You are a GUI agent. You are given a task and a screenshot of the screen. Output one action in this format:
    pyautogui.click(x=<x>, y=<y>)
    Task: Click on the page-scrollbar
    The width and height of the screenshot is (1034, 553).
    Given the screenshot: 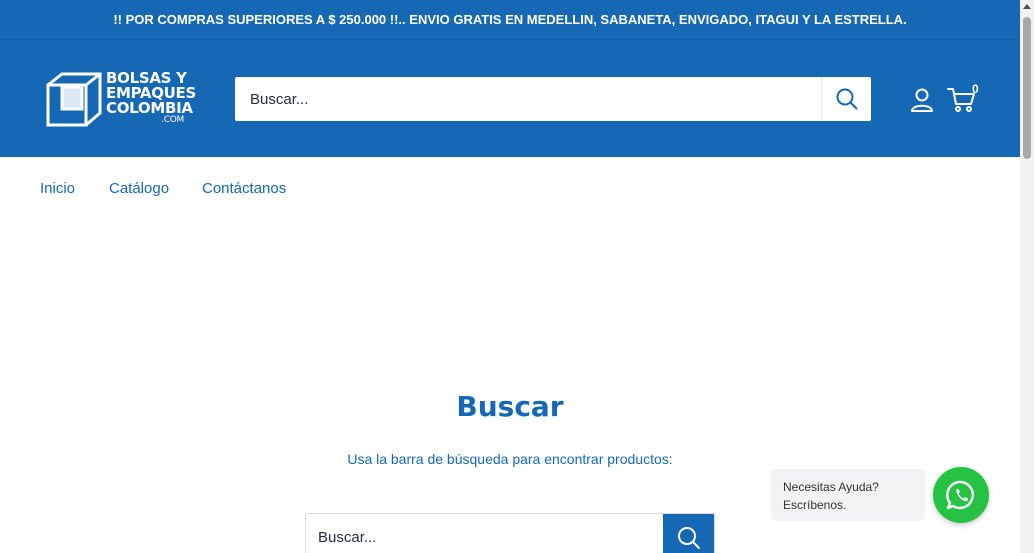 What is the action you would take?
    pyautogui.click(x=1027, y=276)
    